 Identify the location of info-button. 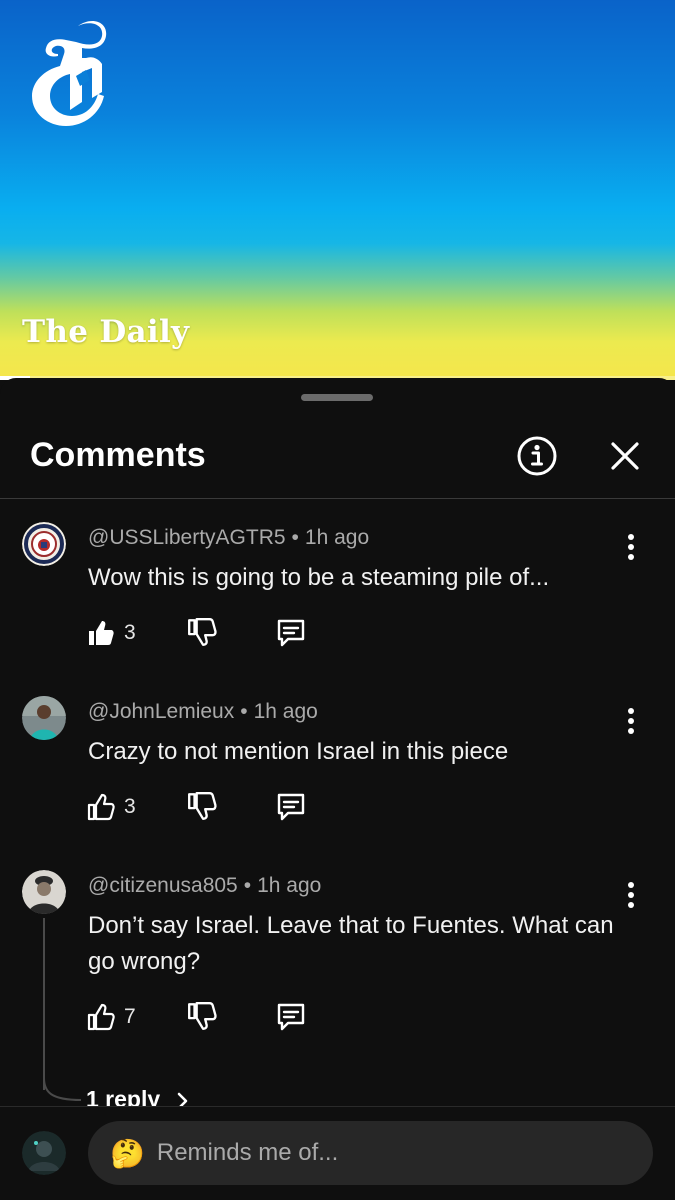
(537, 456).